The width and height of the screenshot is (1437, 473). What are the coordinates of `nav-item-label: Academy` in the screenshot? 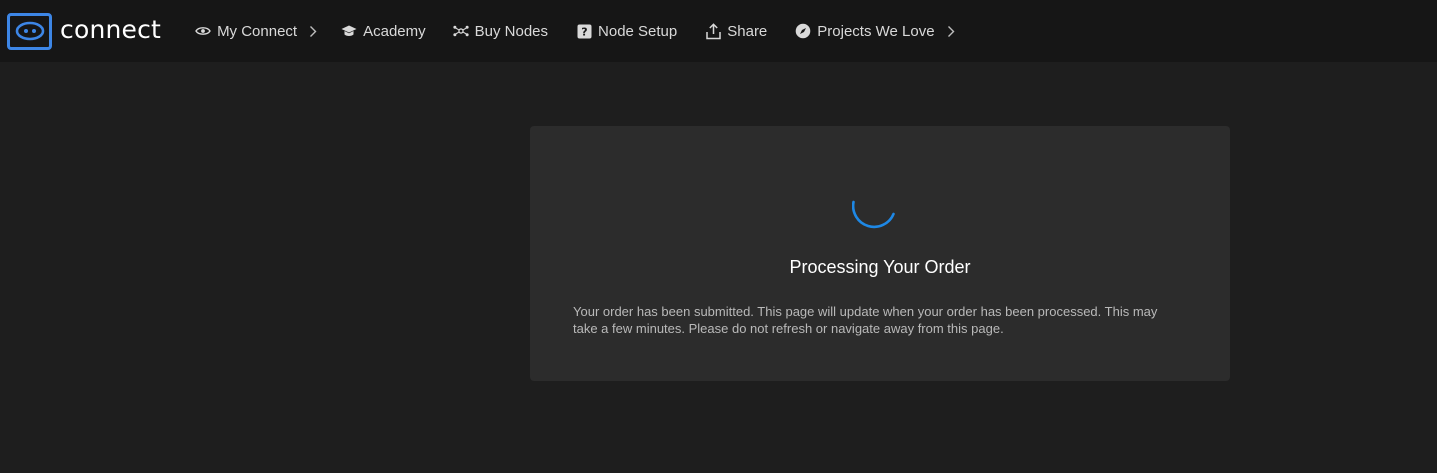 It's located at (394, 31).